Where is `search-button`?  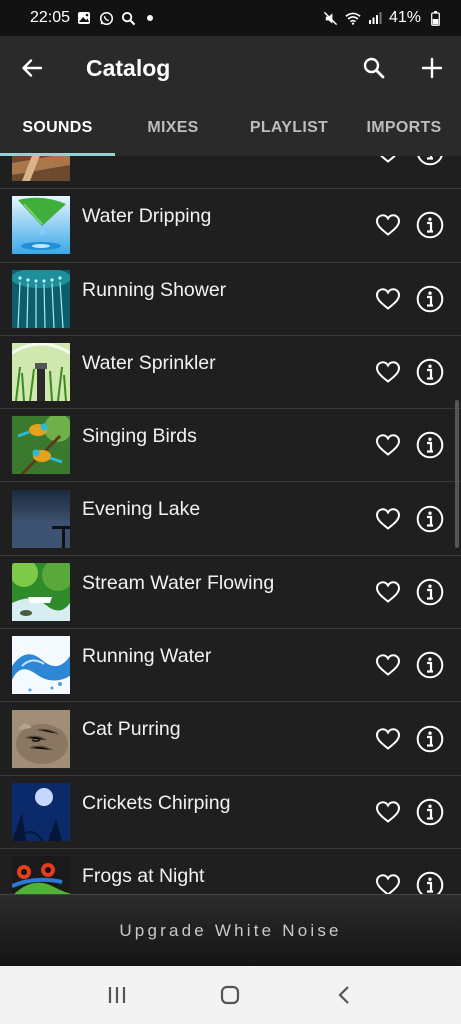
search-button is located at coordinates (374, 68).